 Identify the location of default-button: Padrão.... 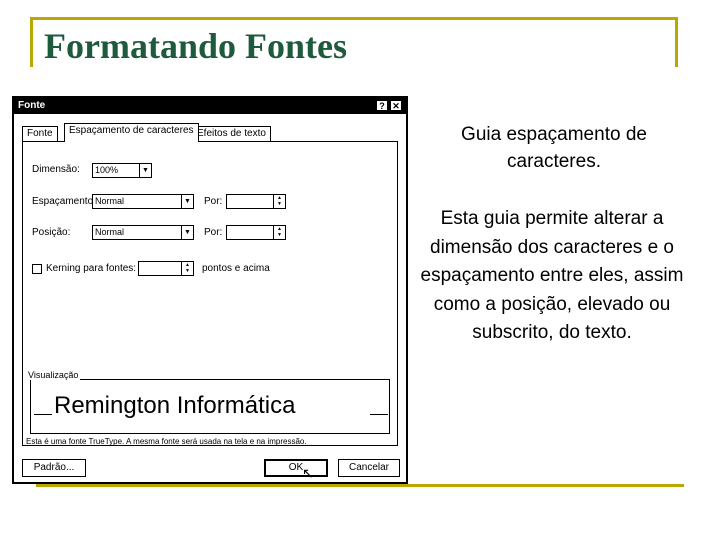
(54, 468).